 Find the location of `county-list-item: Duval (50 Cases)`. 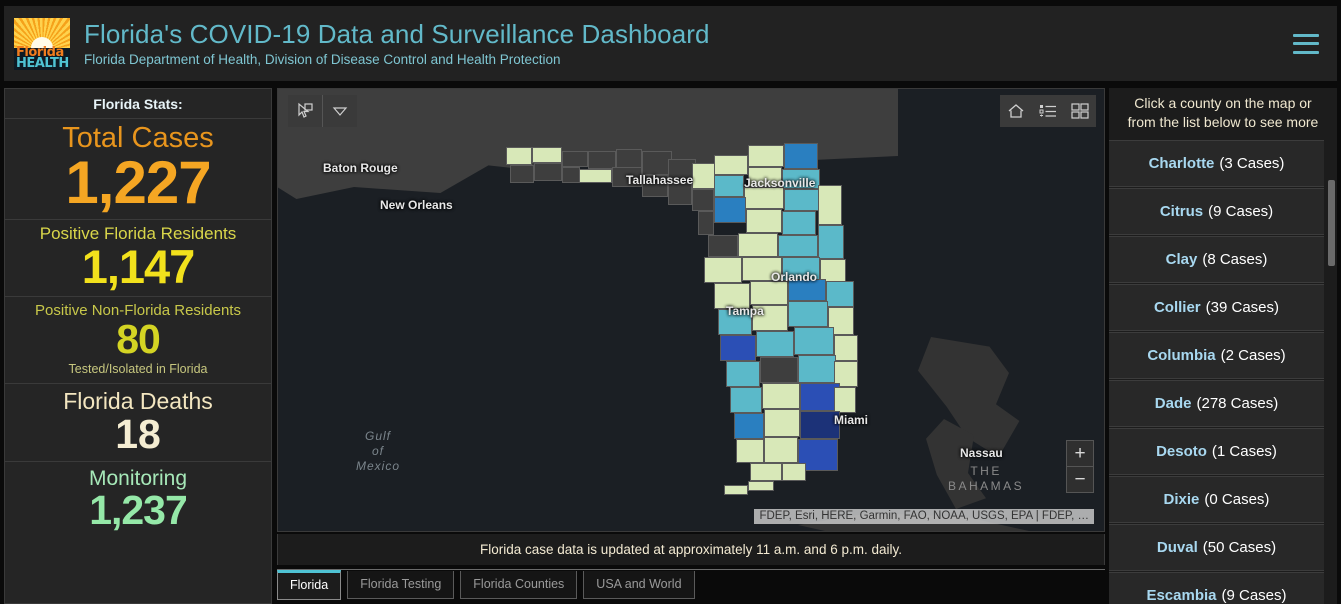

county-list-item: Duval (50 Cases) is located at coordinates (1216, 547).